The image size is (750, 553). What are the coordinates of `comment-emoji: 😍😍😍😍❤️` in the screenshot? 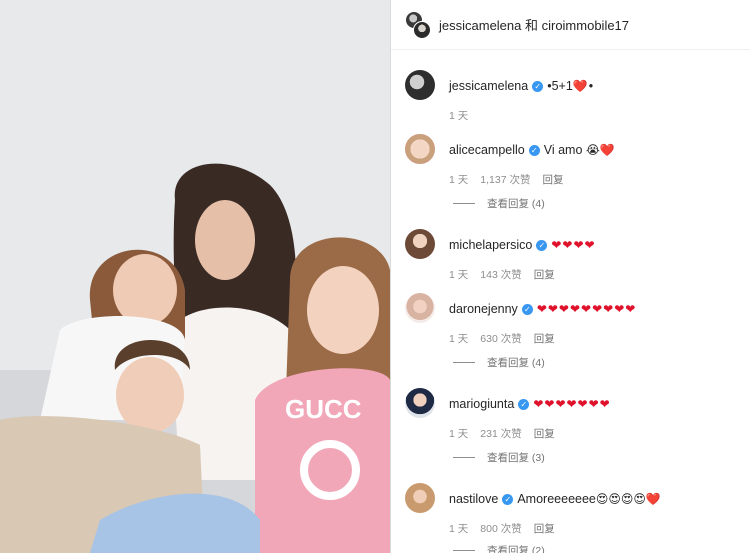 It's located at (628, 499).